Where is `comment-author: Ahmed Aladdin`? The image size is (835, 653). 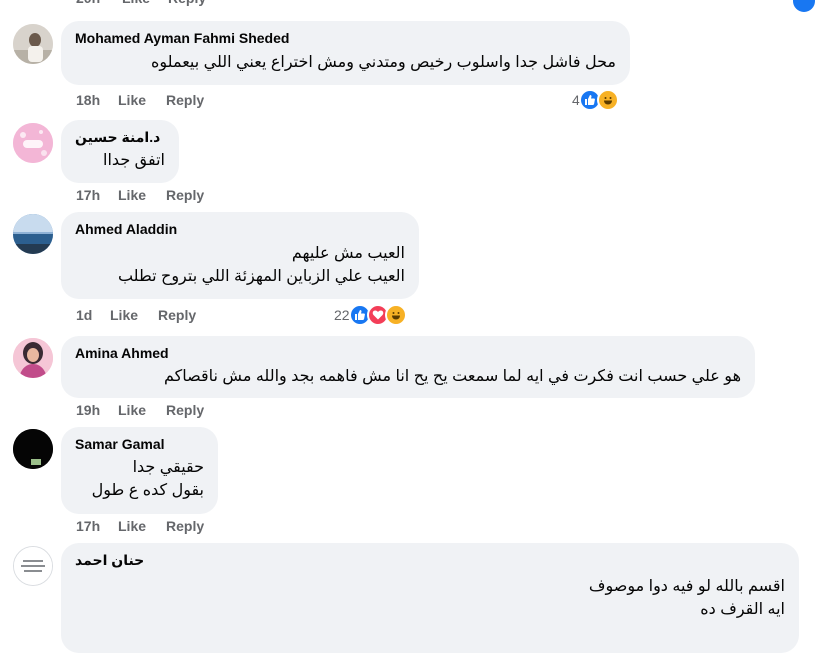 comment-author: Ahmed Aladdin is located at coordinates (240, 229).